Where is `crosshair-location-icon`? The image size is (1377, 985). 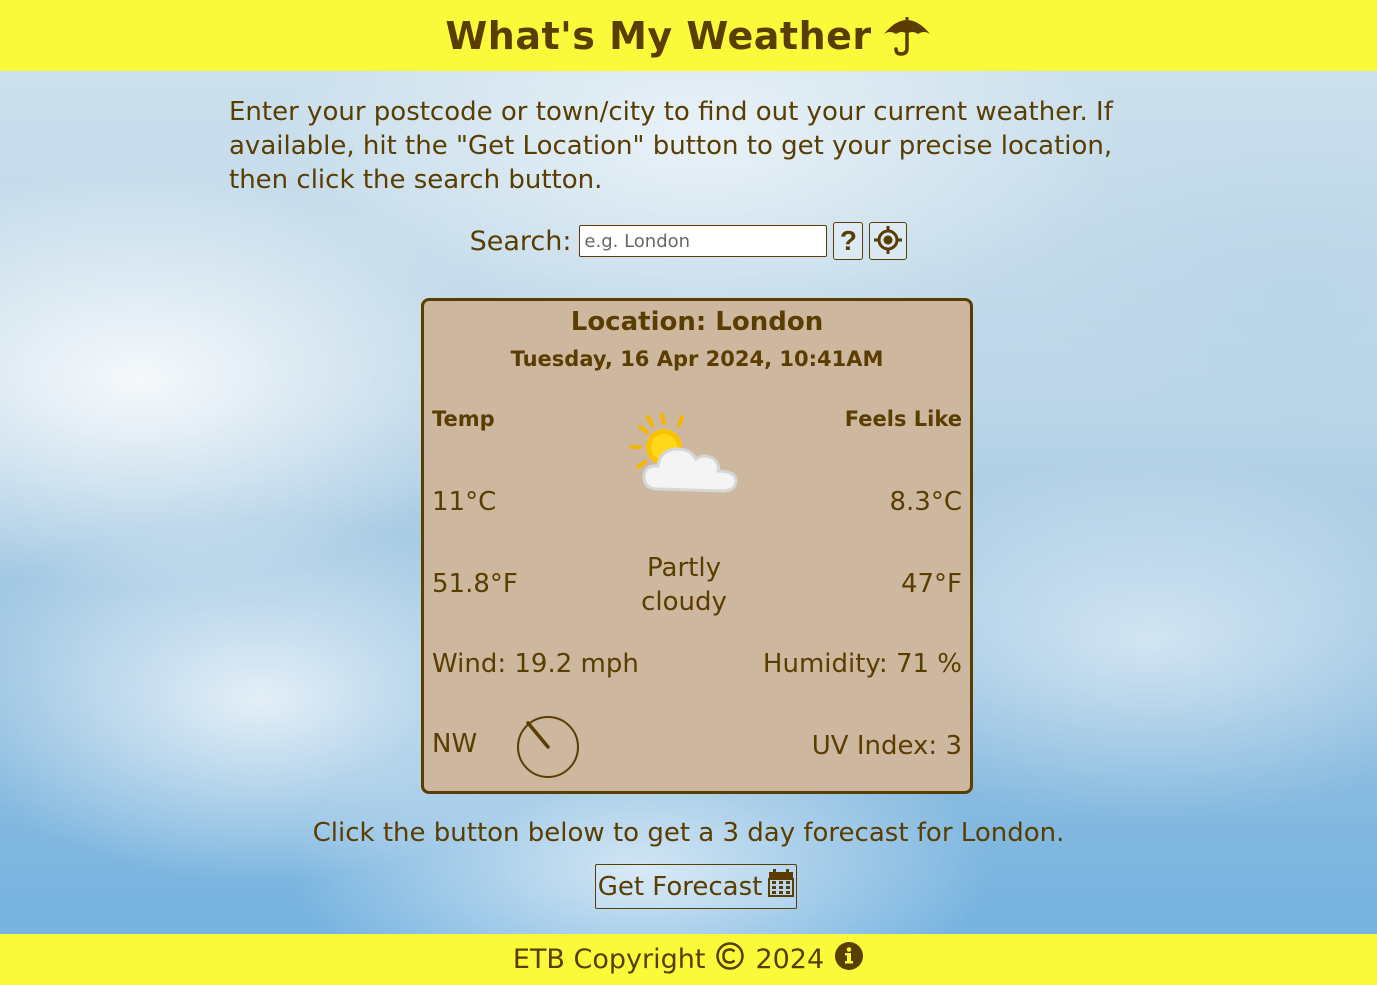 crosshair-location-icon is located at coordinates (888, 241).